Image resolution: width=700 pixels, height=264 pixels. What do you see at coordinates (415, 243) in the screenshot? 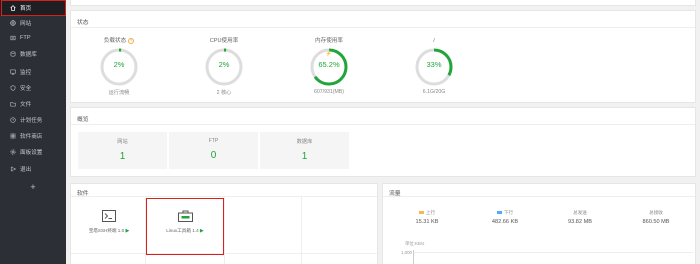
I see `chart-unit-label: 单位:KB/s` at bounding box center [415, 243].